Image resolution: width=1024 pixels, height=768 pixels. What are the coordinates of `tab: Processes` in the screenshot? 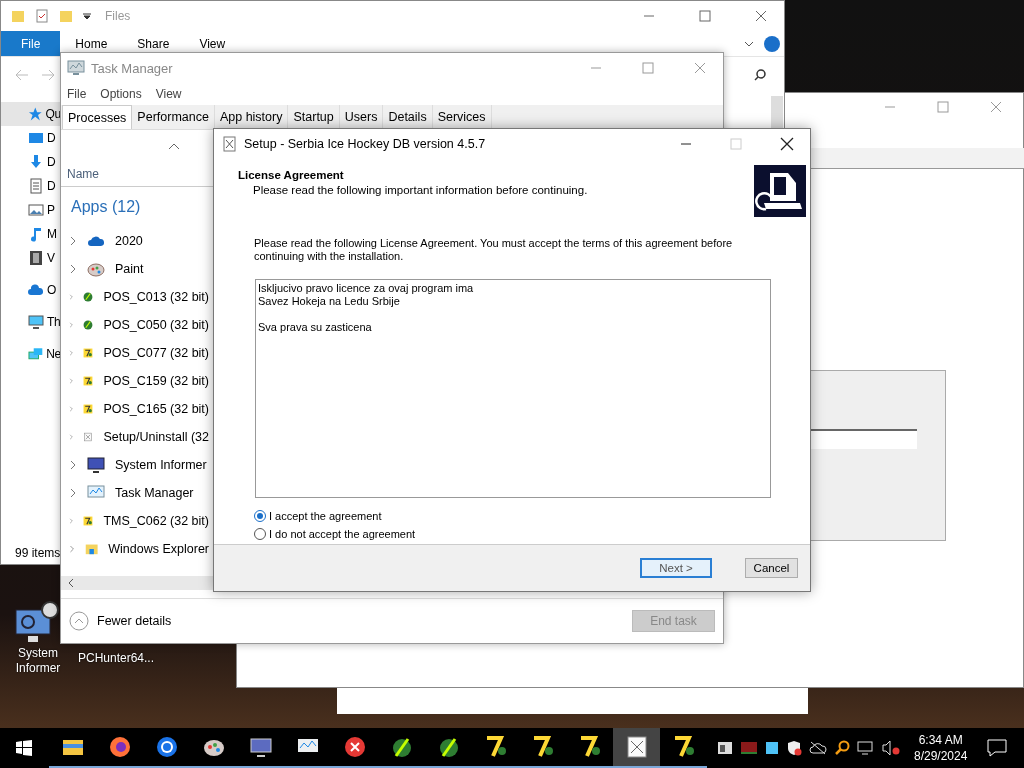 It's located at (97, 117).